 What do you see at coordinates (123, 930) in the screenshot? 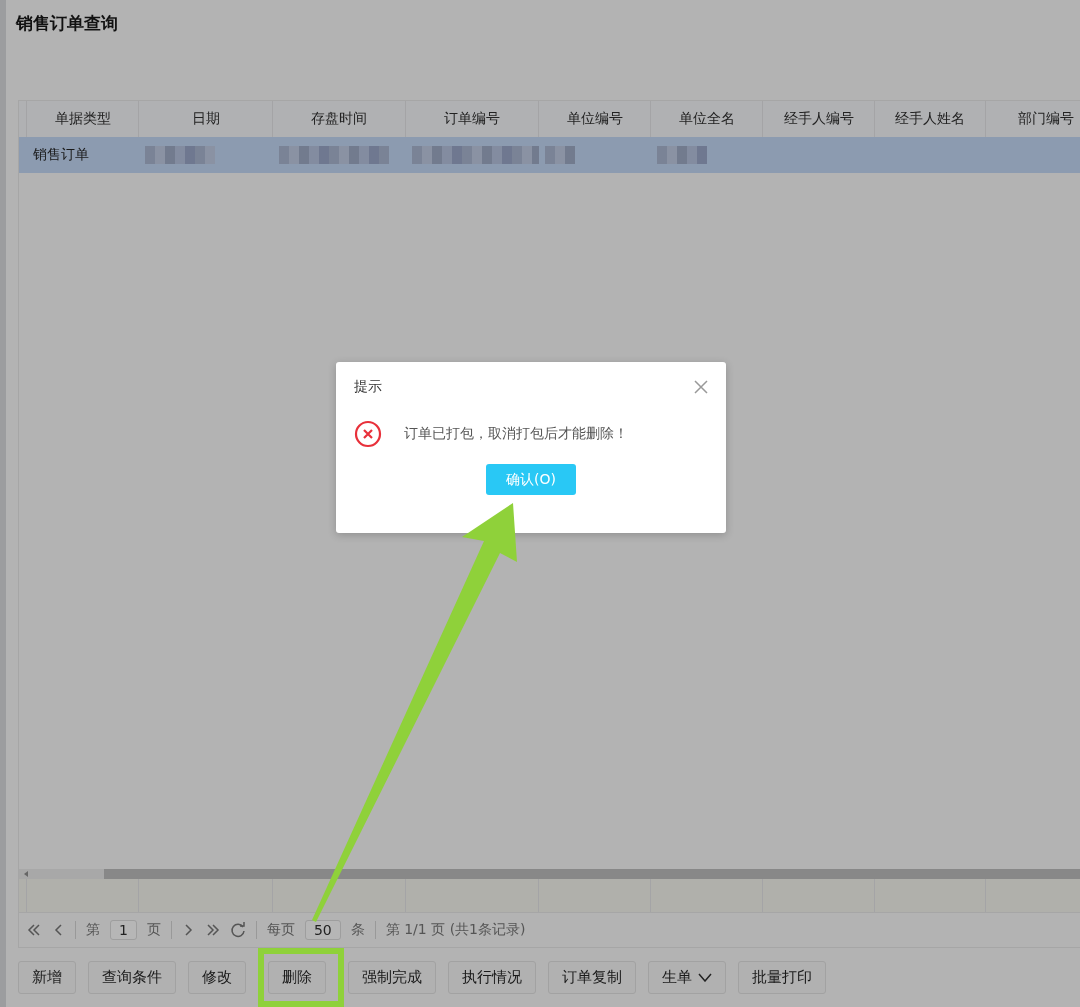
I see `page-number-field: 1` at bounding box center [123, 930].